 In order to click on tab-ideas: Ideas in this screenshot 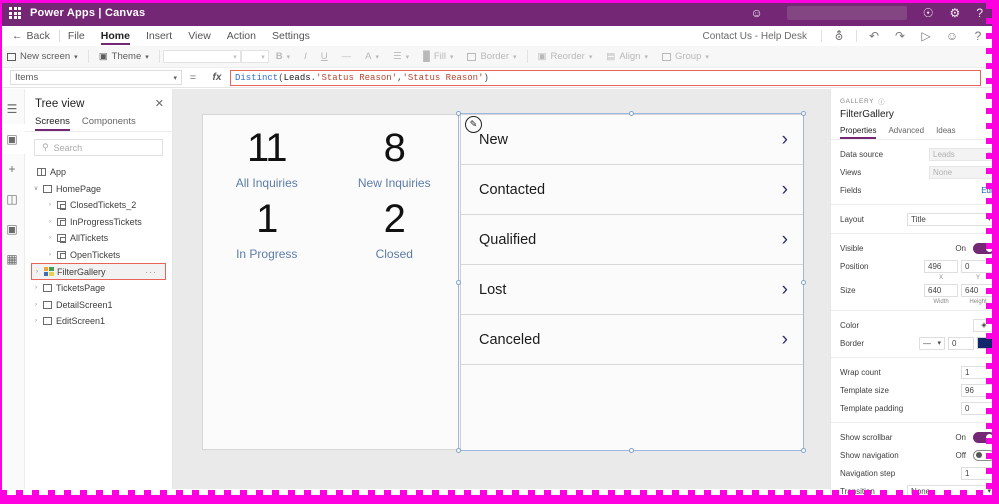, I will do `click(946, 132)`.